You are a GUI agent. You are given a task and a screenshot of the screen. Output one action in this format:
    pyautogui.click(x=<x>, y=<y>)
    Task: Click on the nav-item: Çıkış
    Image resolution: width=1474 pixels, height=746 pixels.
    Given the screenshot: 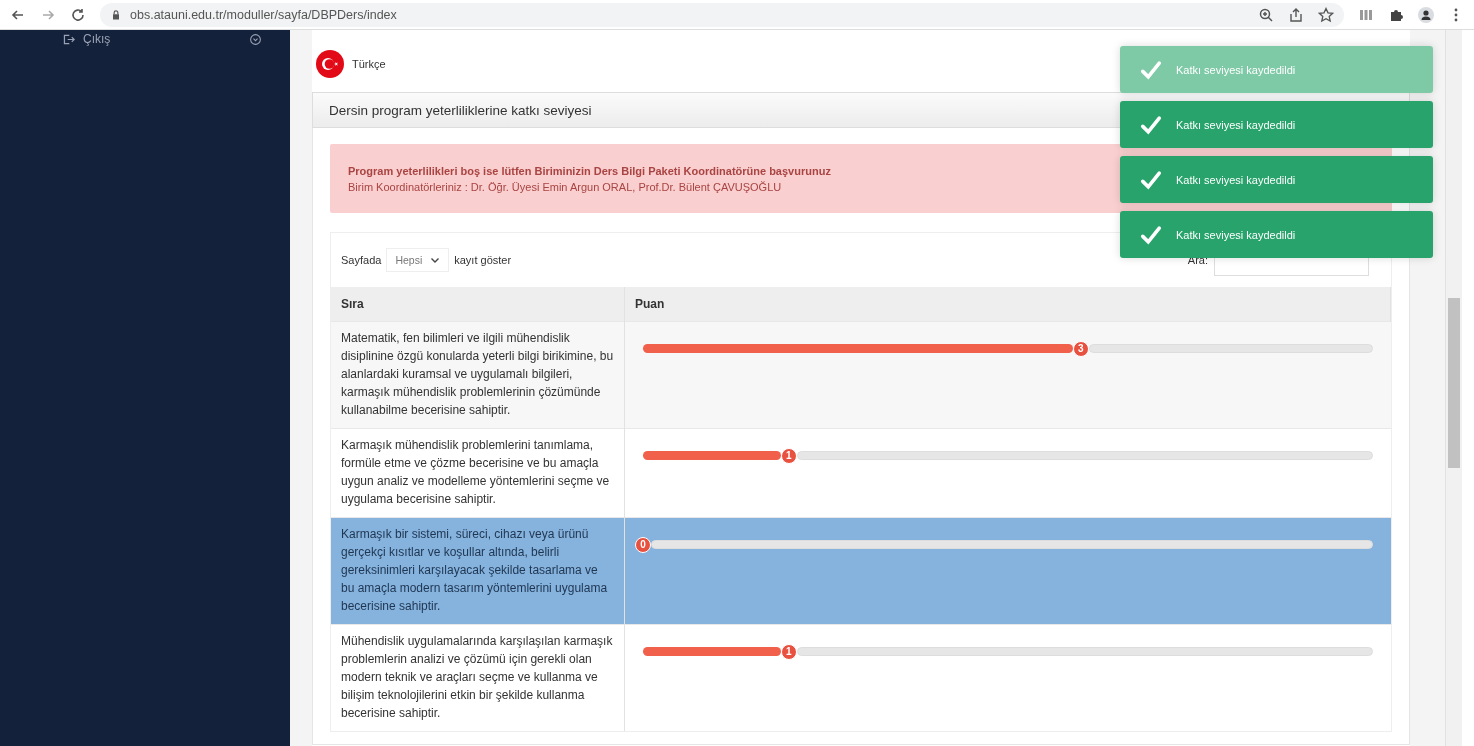 What is the action you would take?
    pyautogui.click(x=166, y=39)
    